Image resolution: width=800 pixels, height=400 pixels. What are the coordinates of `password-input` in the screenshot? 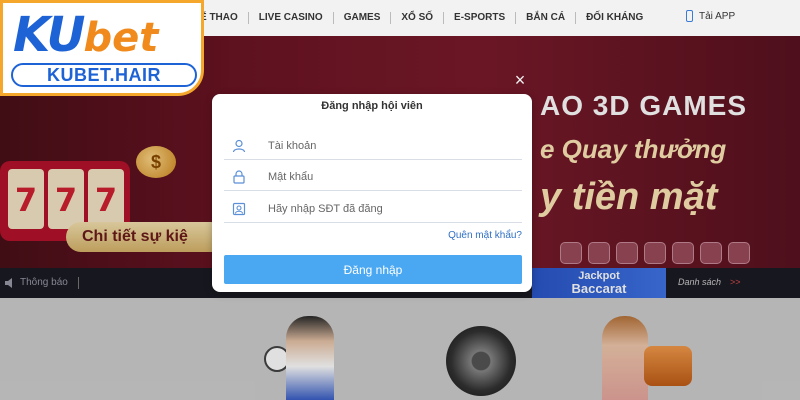 It's located at (388, 177).